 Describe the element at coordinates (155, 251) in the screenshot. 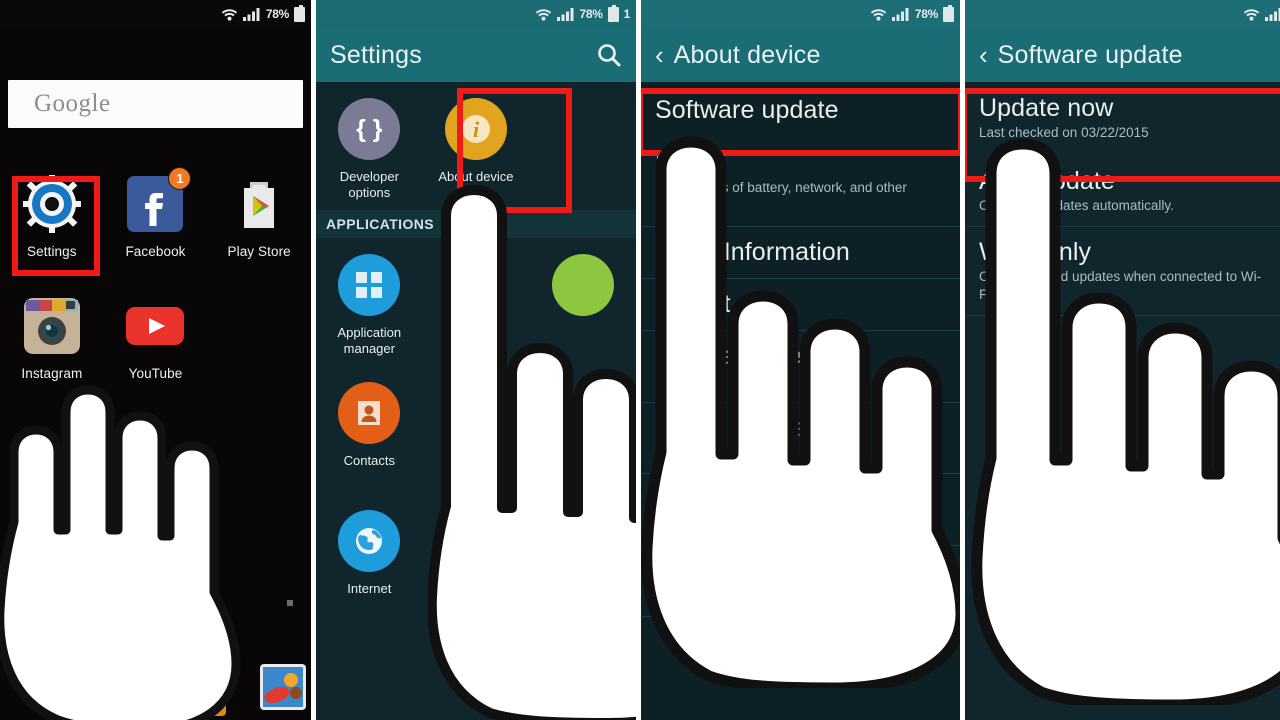

I see `app-label-facebook: Facebook` at that location.